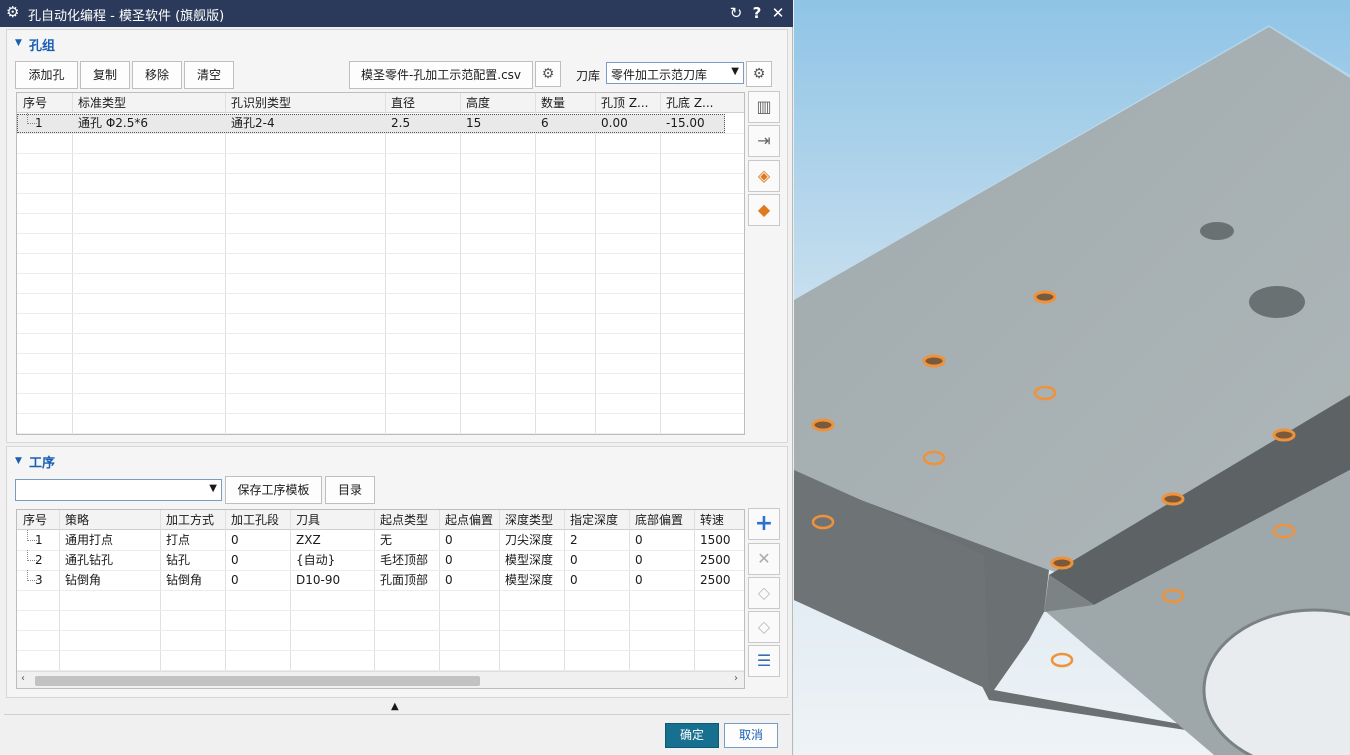  What do you see at coordinates (685, 123) in the screenshot?
I see `hole-cell: -15.00` at bounding box center [685, 123].